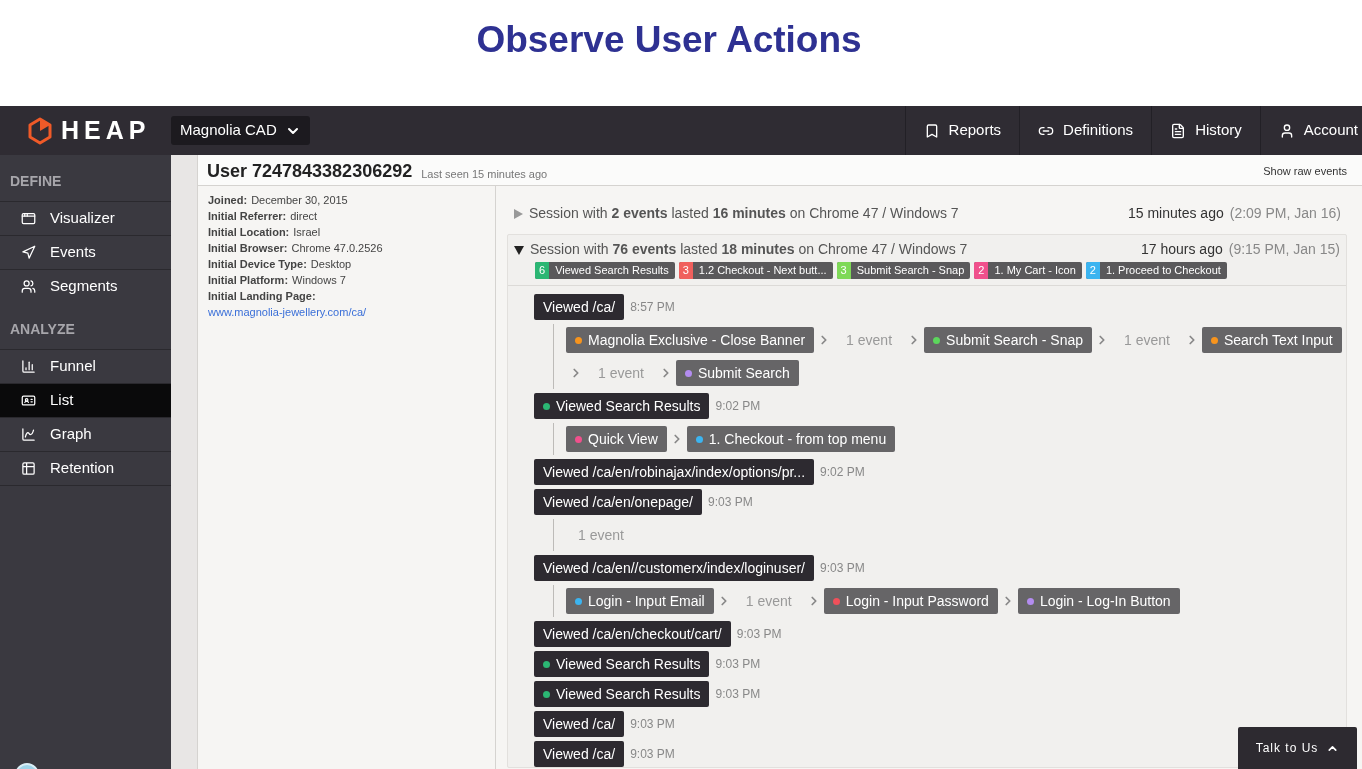  What do you see at coordinates (612, 271) in the screenshot?
I see `tag-label: Viewed Search Results` at bounding box center [612, 271].